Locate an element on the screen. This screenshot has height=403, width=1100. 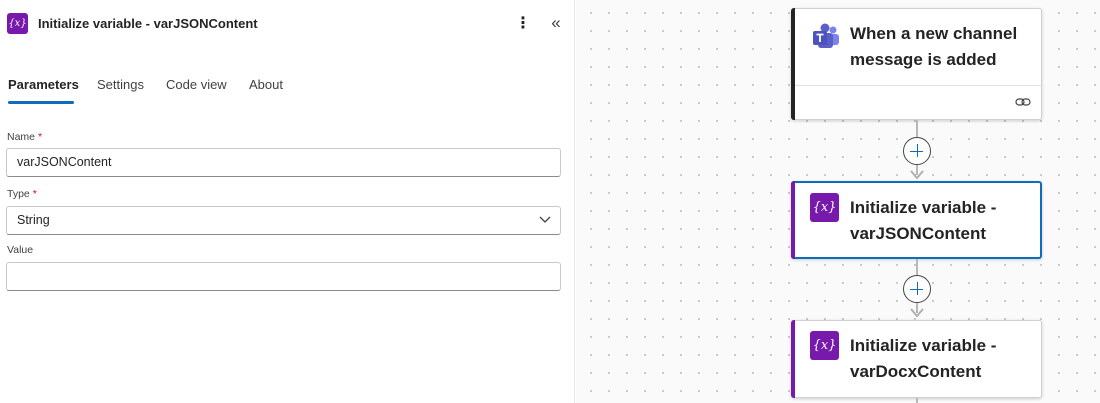
tab-code-view: Code view is located at coordinates (196, 89).